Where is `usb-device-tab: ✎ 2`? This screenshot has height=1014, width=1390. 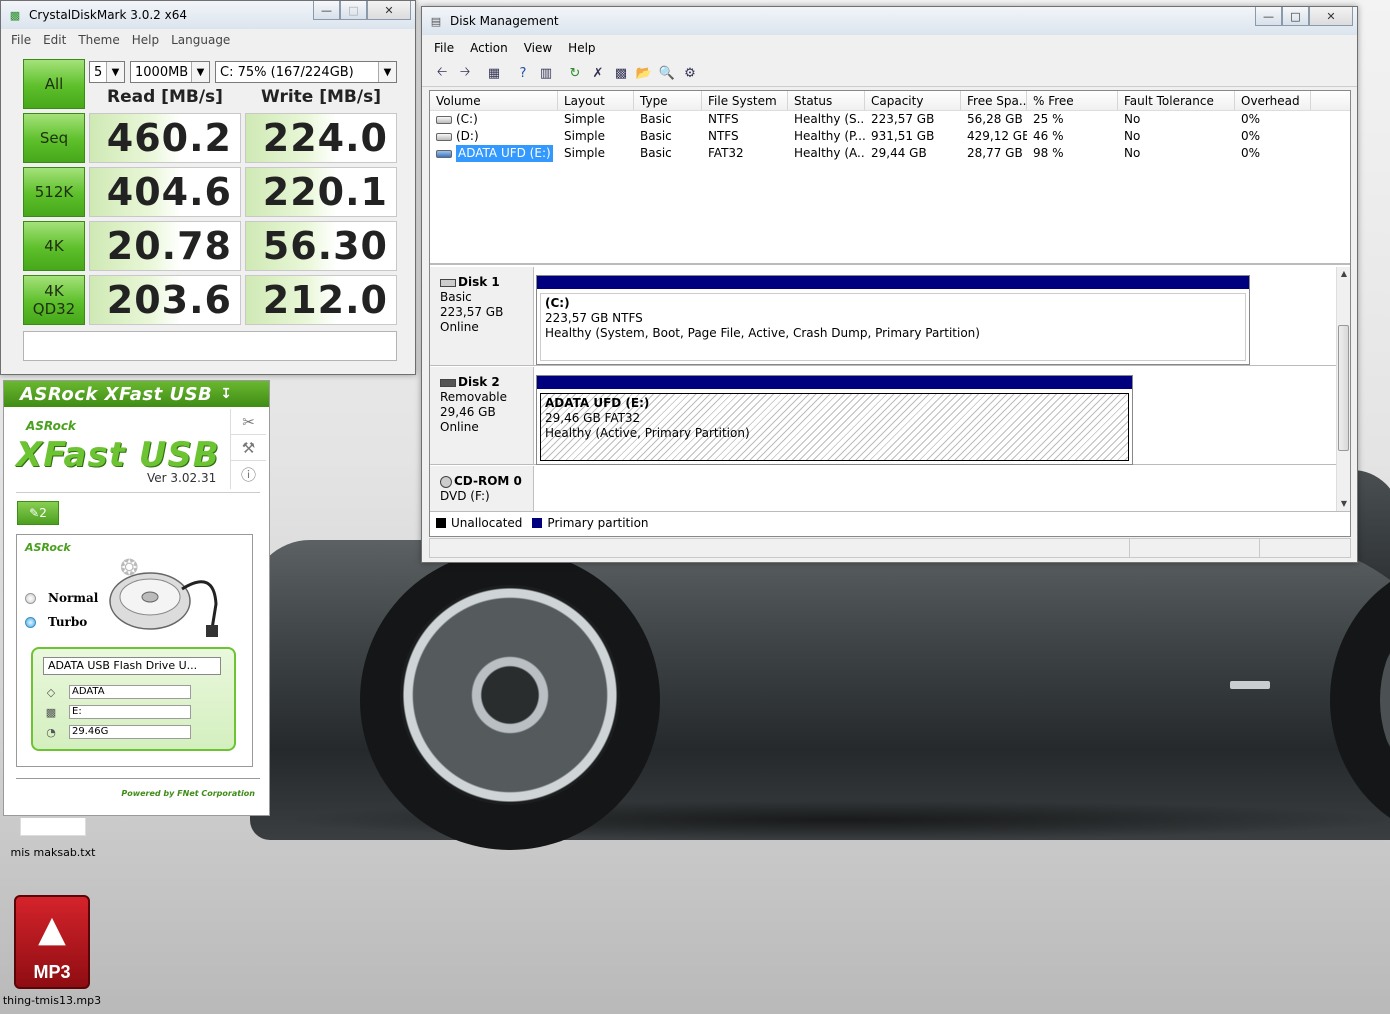 usb-device-tab: ✎ 2 is located at coordinates (38, 513).